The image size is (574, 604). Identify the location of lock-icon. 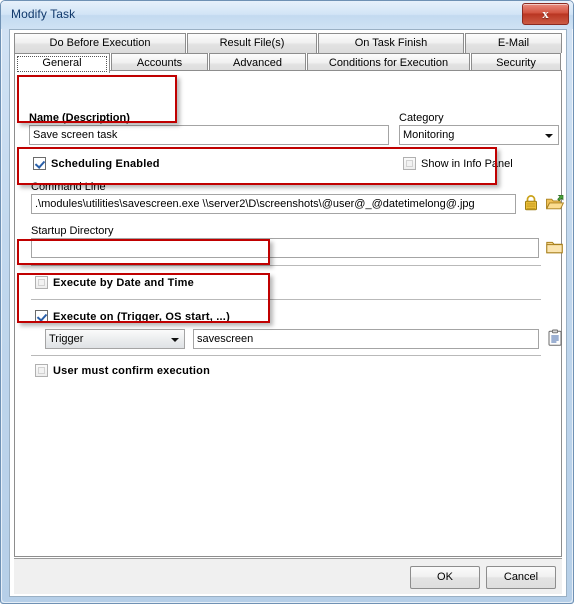
(531, 203).